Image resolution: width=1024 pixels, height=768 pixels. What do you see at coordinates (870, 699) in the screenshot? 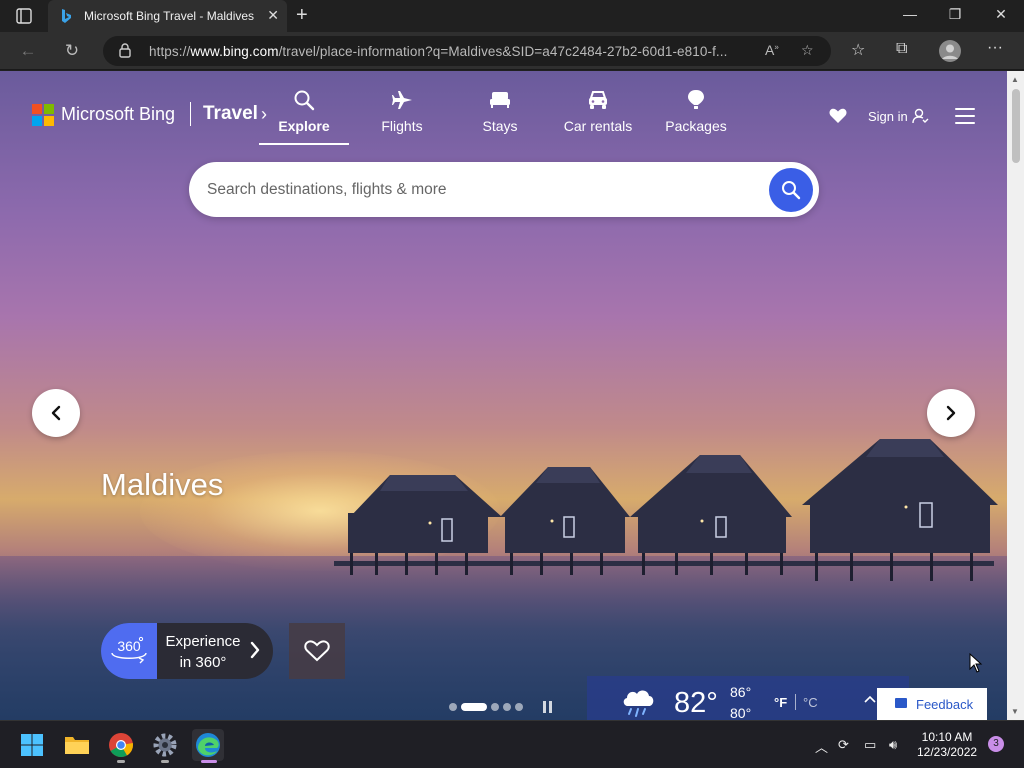
I see `chevron-up-icon` at bounding box center [870, 699].